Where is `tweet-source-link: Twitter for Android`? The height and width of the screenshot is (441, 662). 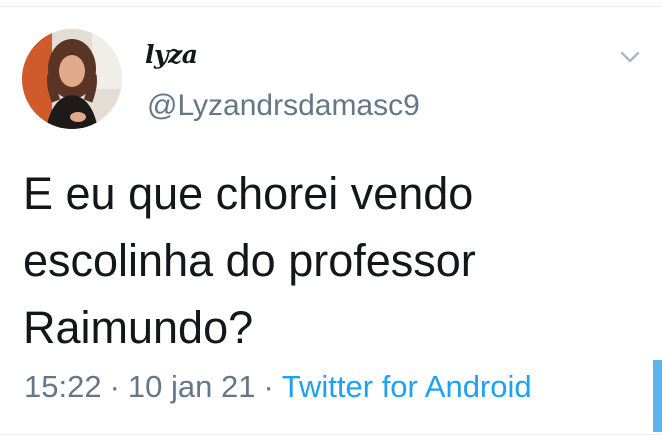
tweet-source-link: Twitter for Android is located at coordinates (407, 386).